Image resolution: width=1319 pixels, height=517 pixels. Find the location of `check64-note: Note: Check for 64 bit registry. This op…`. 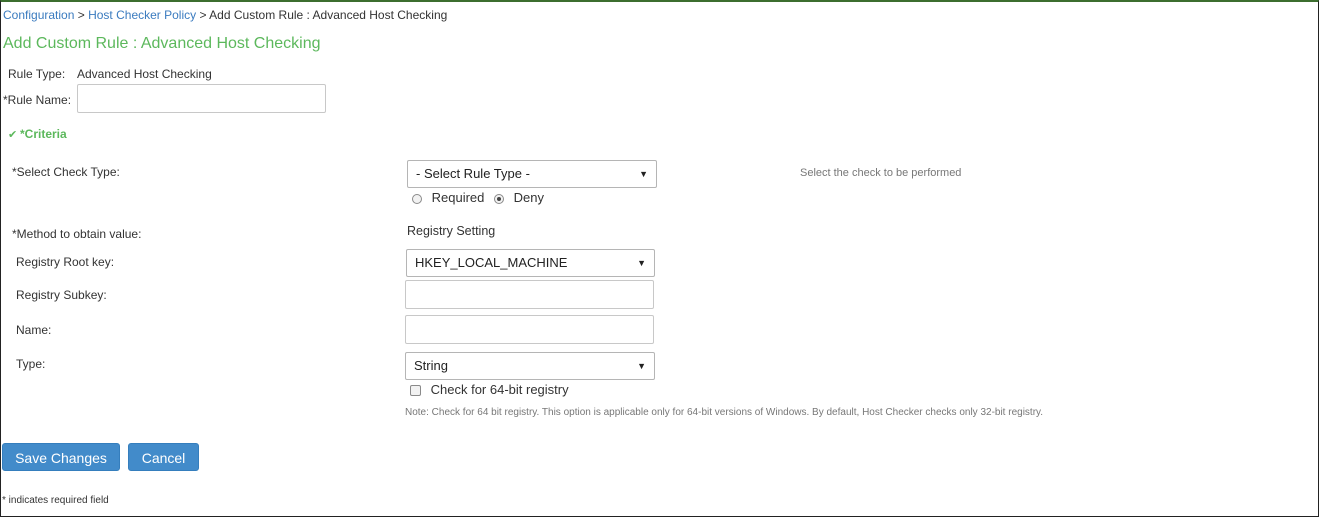

check64-note: Note: Check for 64 bit registry. This op… is located at coordinates (724, 412).